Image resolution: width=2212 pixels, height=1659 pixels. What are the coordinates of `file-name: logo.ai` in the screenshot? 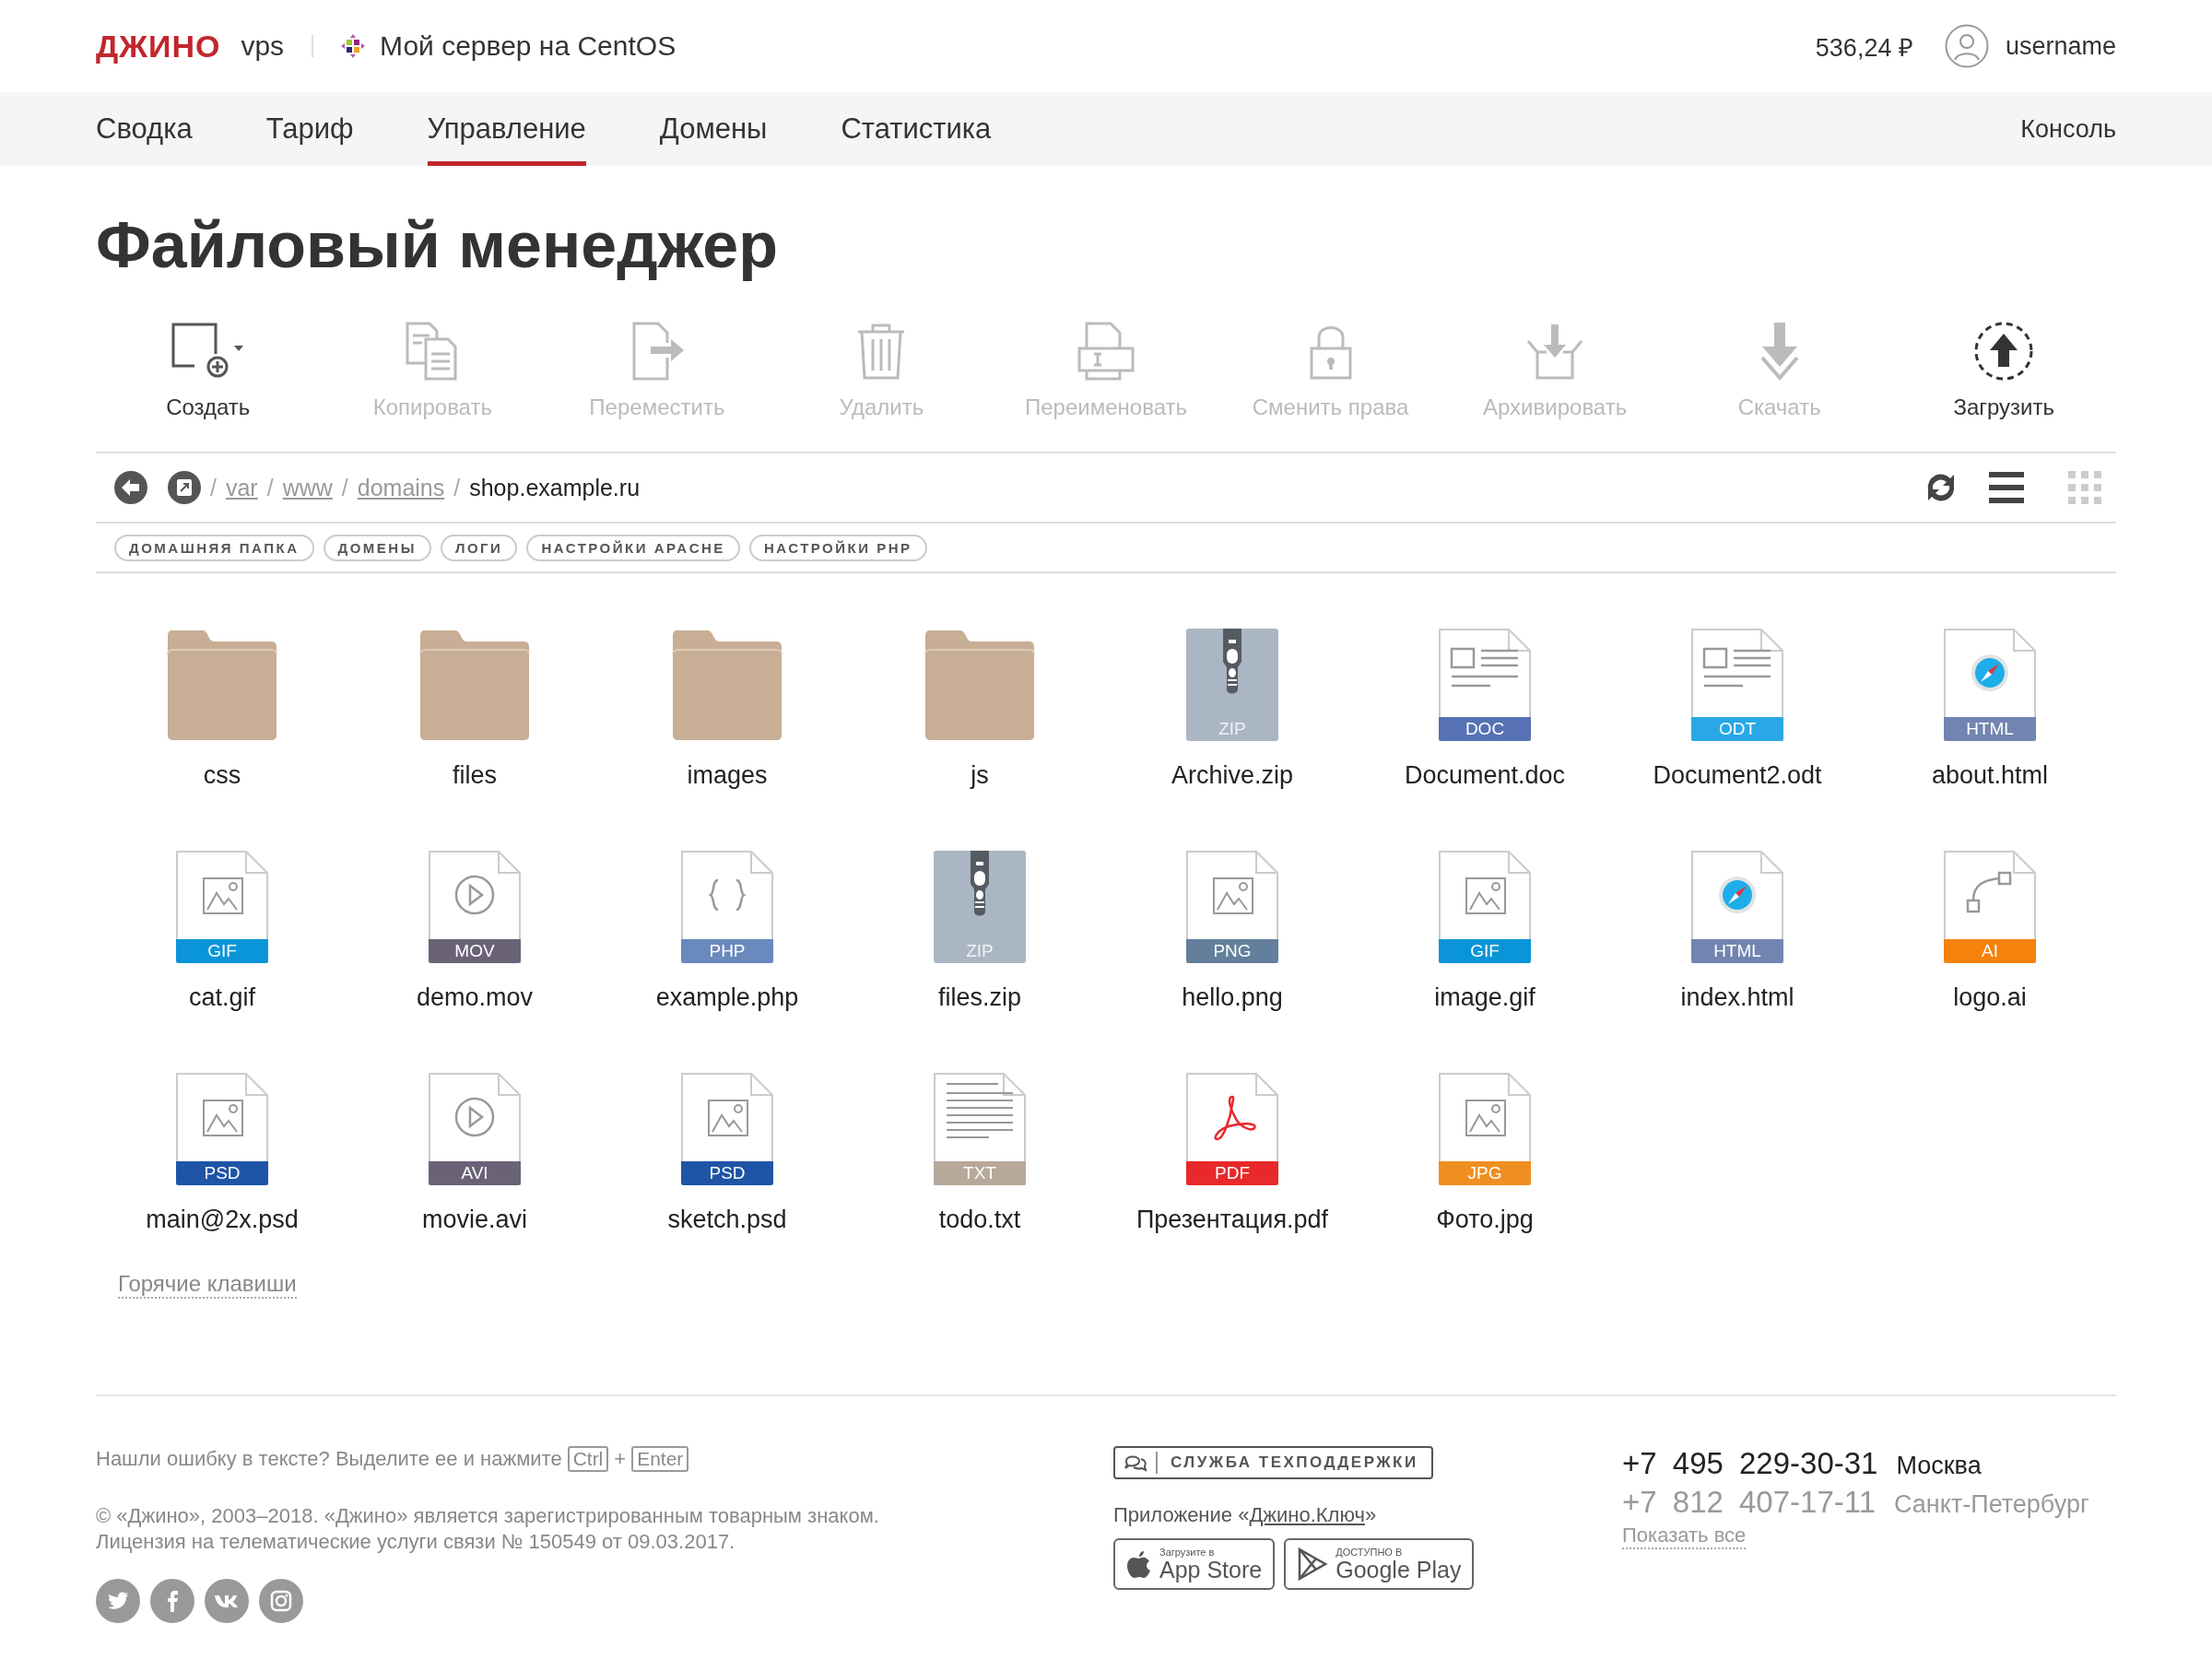 It's located at (1990, 997).